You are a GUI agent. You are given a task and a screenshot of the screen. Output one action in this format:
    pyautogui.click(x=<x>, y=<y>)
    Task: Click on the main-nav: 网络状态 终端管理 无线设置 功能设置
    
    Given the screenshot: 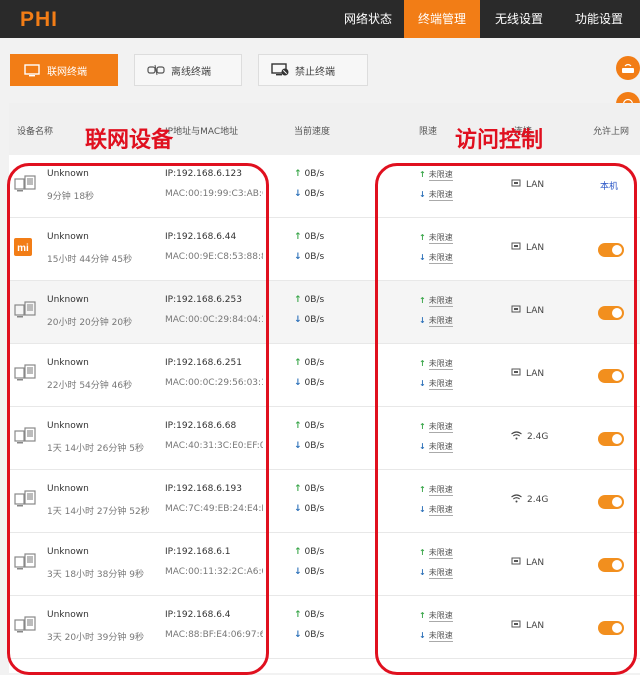 What is the action you would take?
    pyautogui.click(x=486, y=19)
    